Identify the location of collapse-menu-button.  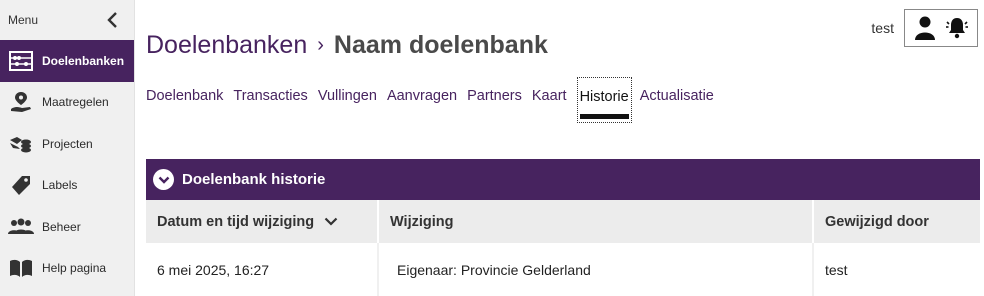
(112, 20).